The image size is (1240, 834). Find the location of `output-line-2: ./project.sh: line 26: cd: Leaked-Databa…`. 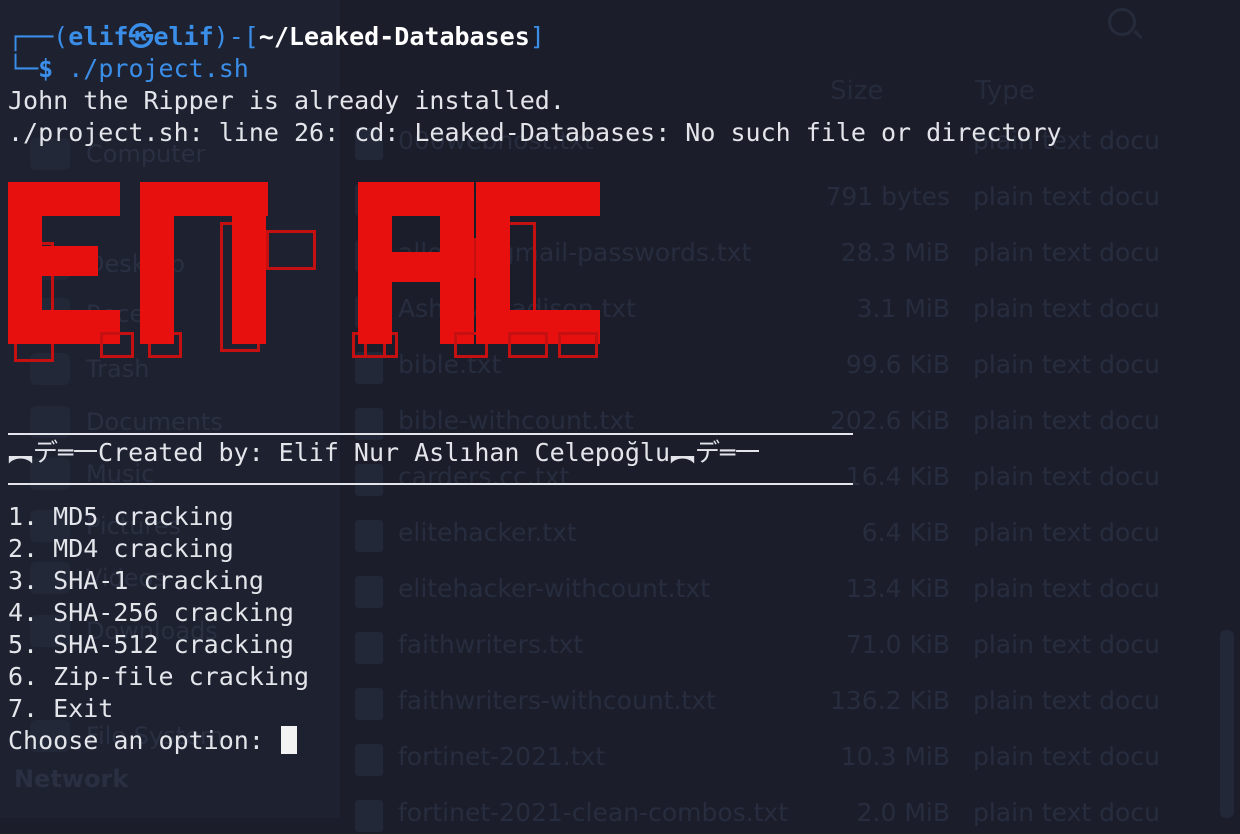

output-line-2: ./project.sh: line 26: cd: Leaked-Databa… is located at coordinates (535, 132).